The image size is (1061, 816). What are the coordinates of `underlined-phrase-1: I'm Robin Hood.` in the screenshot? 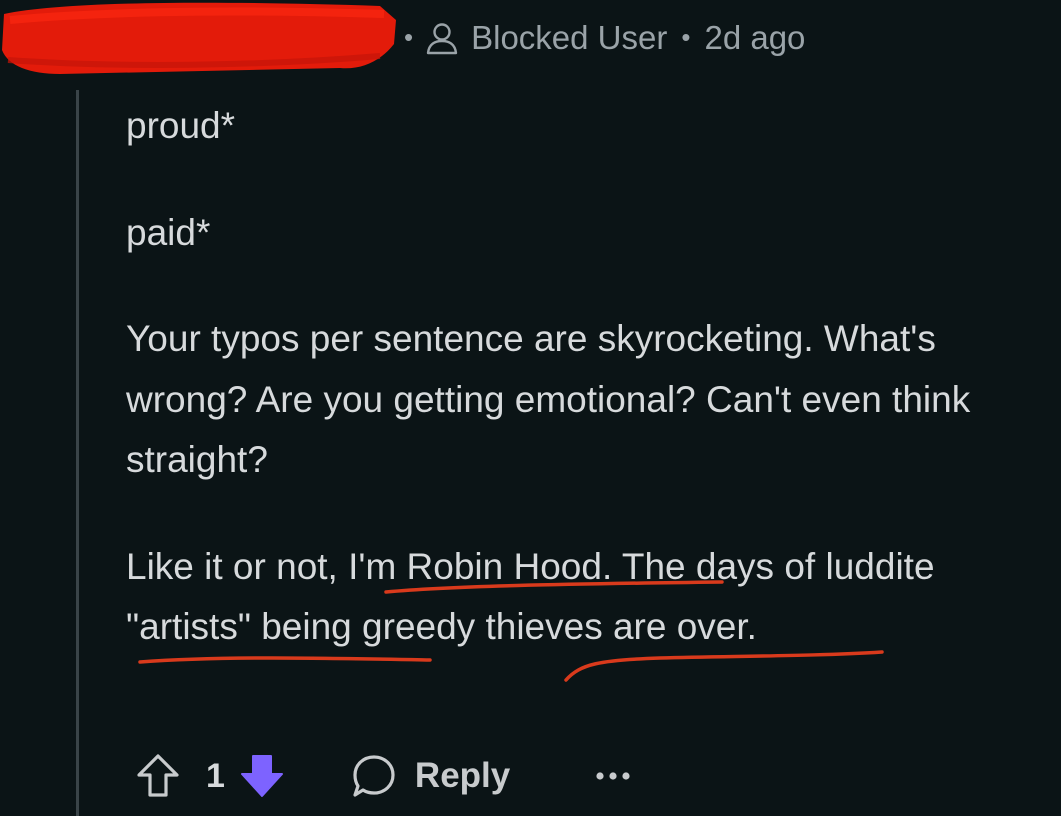 It's located at (480, 566).